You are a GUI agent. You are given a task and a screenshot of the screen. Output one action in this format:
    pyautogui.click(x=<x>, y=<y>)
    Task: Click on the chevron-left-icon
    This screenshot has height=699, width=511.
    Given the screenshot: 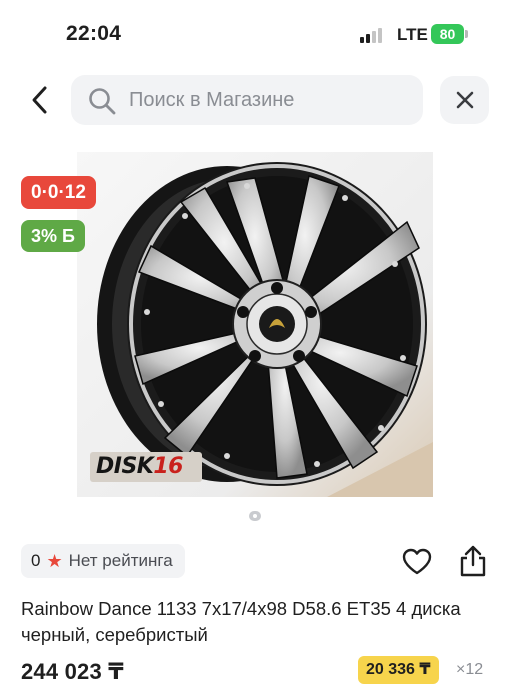 What is the action you would take?
    pyautogui.click(x=39, y=100)
    